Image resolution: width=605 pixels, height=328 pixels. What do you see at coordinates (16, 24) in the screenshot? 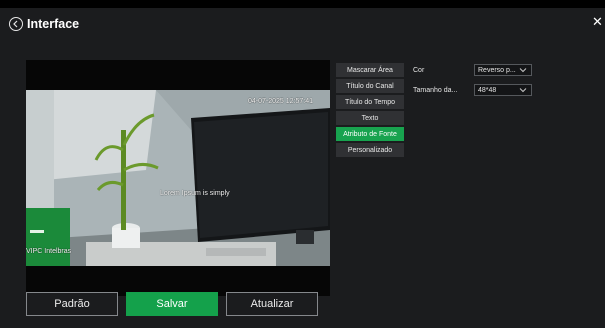
I see `back-icon` at bounding box center [16, 24].